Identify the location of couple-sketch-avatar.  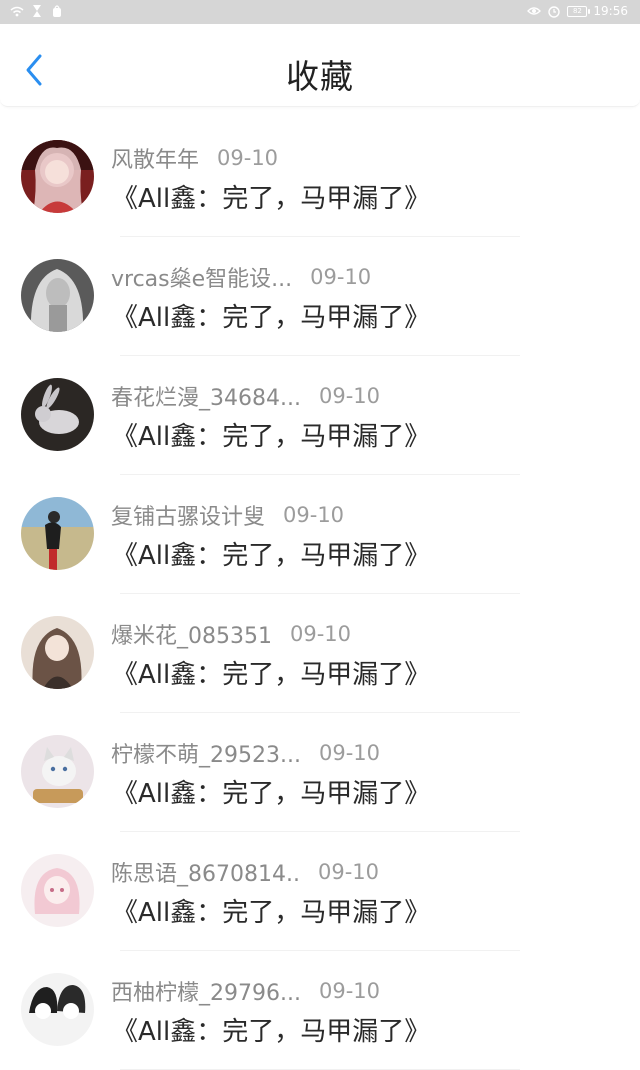
(57, 1009).